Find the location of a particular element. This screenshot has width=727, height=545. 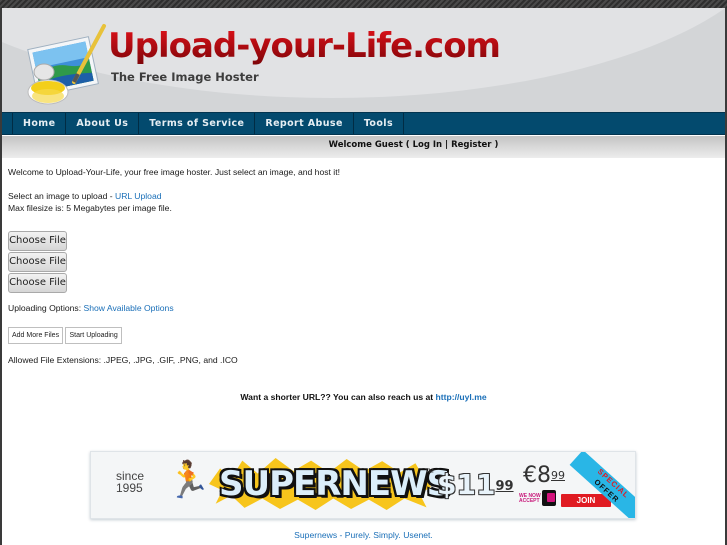

register-link: Register is located at coordinates (471, 145).